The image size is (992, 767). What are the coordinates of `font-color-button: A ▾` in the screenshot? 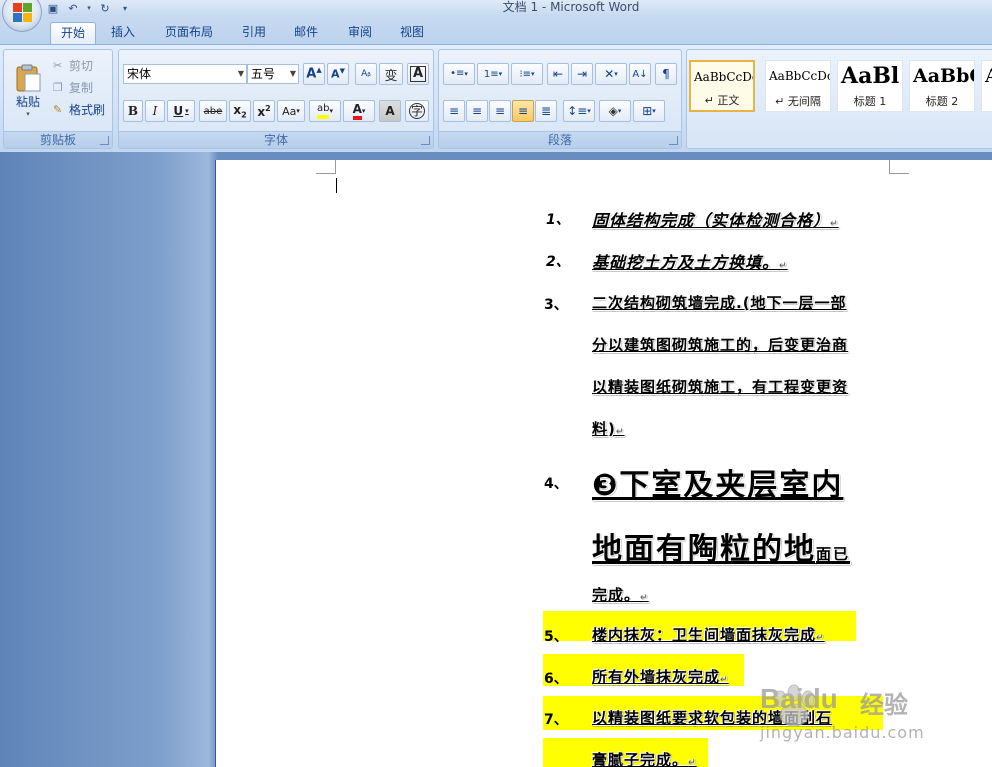 It's located at (359, 111).